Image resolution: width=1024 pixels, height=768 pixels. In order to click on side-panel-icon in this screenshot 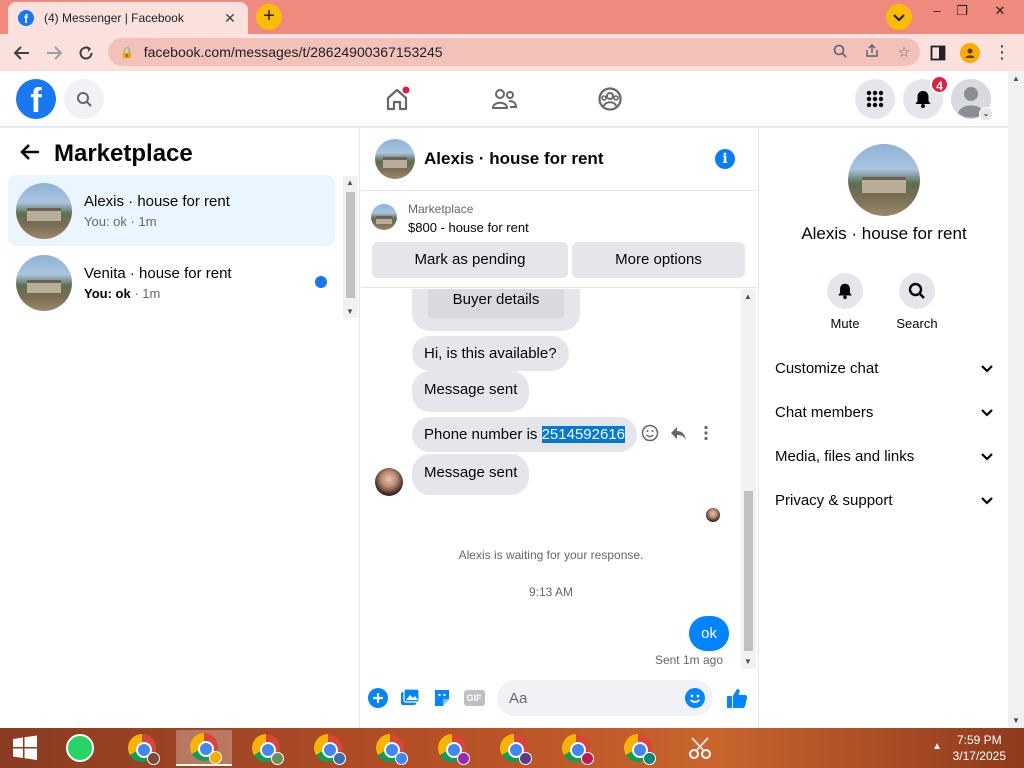, I will do `click(938, 53)`.